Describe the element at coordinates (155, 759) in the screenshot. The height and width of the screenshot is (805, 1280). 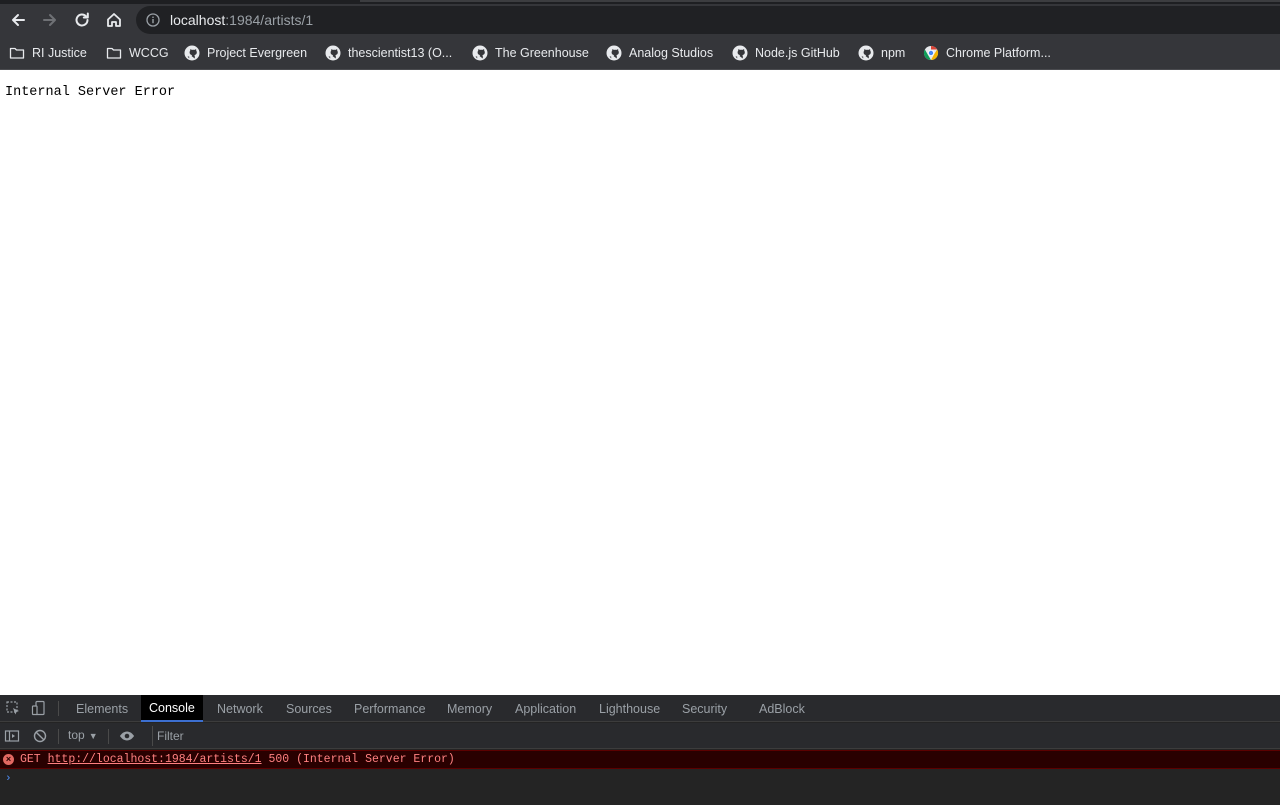
I see `error-url-link: http://localhost:1984/artists/1` at that location.